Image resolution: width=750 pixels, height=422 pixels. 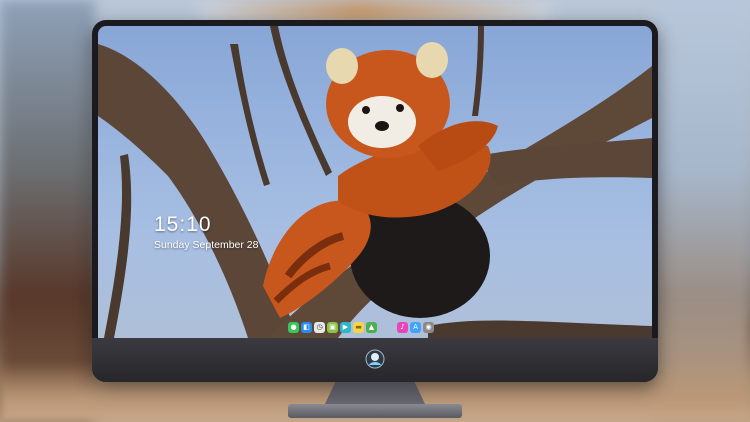 I want to click on panda-ear-left, so click(x=342, y=66).